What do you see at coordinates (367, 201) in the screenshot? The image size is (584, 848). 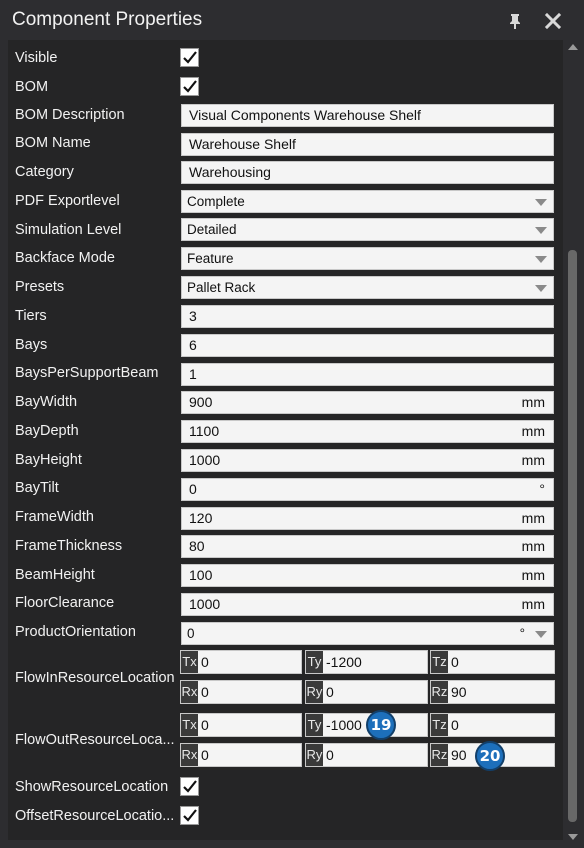 I see `pdf-exportlevel-dropdown: Complete` at bounding box center [367, 201].